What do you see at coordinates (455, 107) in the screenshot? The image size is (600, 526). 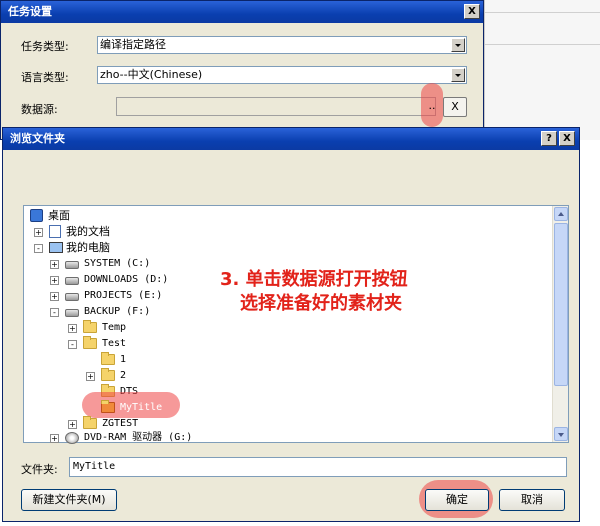 I see `data-source-clear-button: X` at bounding box center [455, 107].